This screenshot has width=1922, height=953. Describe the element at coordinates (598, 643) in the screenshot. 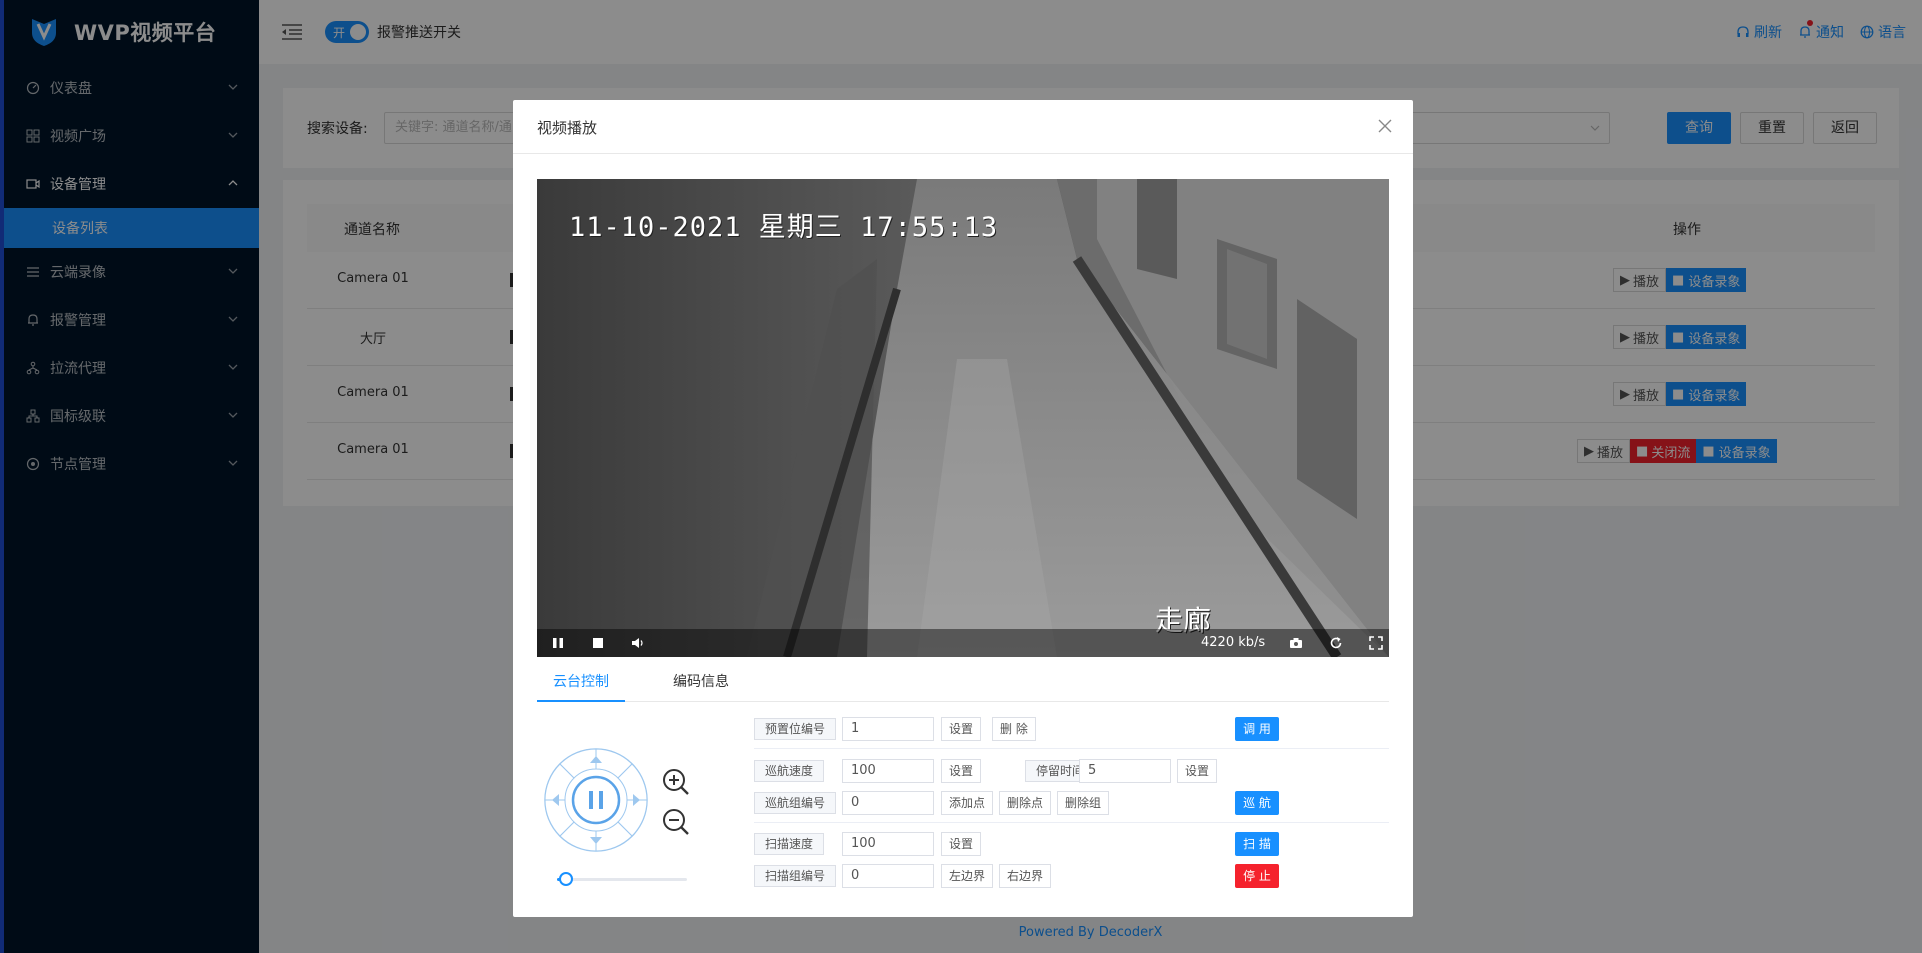

I see `stop-icon` at that location.